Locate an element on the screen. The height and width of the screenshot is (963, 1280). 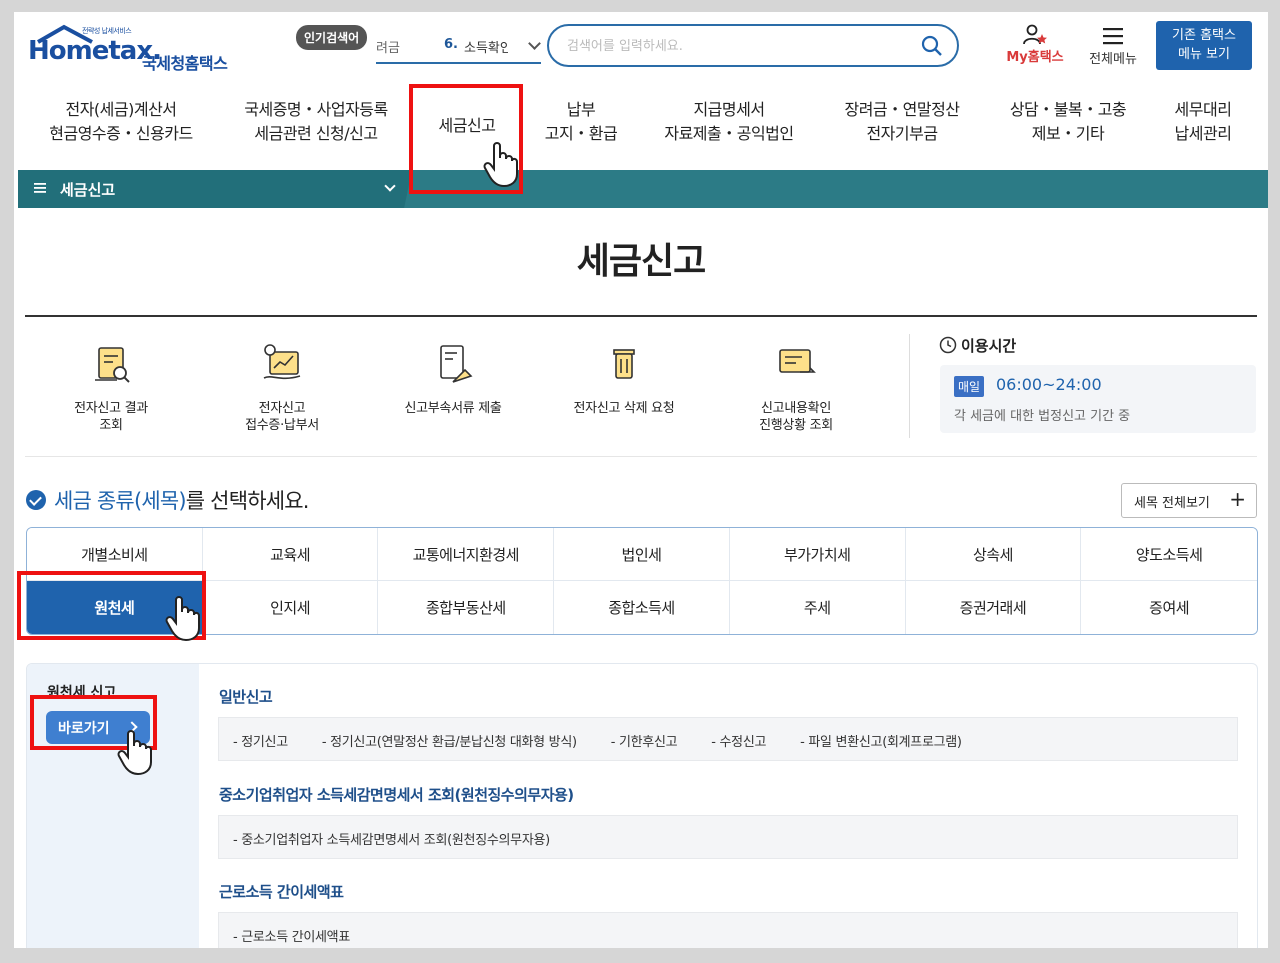
gnb-item-consulting: 상담・불복・고충 제보・기타 is located at coordinates (1068, 122).